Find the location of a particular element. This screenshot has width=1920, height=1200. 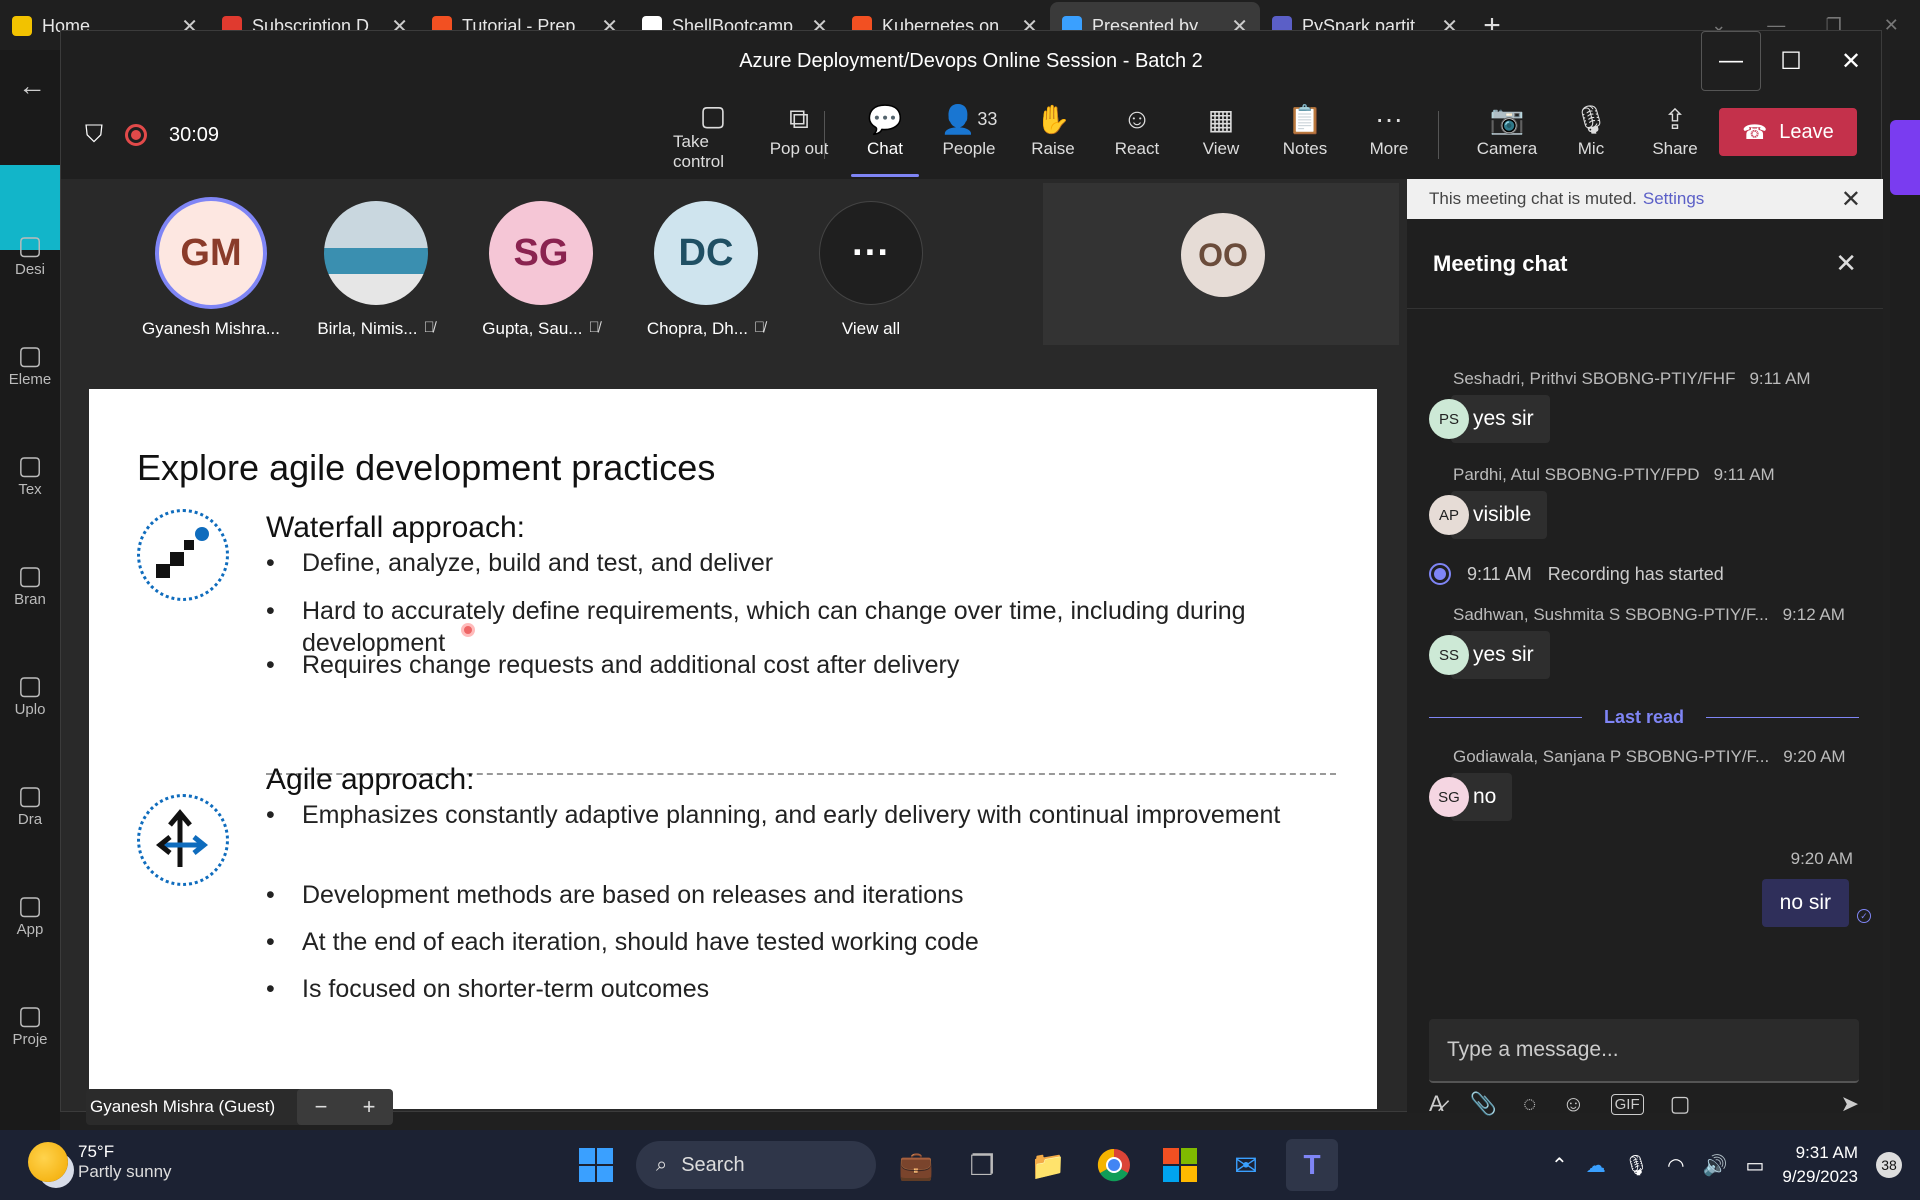

task-view-icon: ❐ is located at coordinates (982, 1165).